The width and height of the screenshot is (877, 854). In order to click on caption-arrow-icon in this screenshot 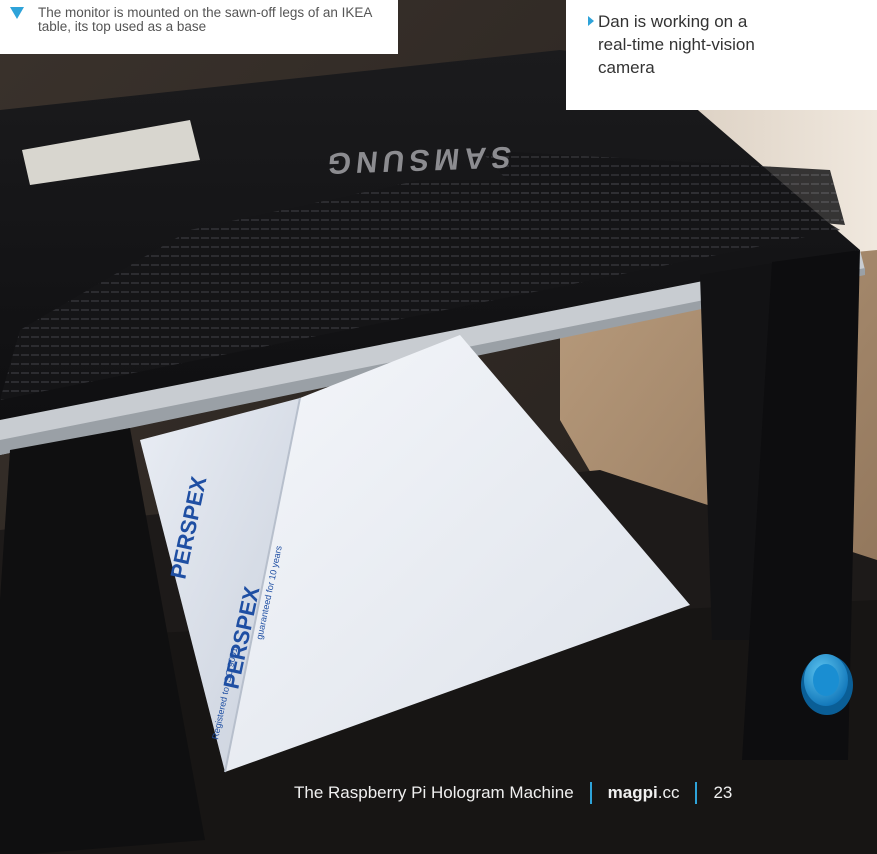, I will do `click(17, 13)`.